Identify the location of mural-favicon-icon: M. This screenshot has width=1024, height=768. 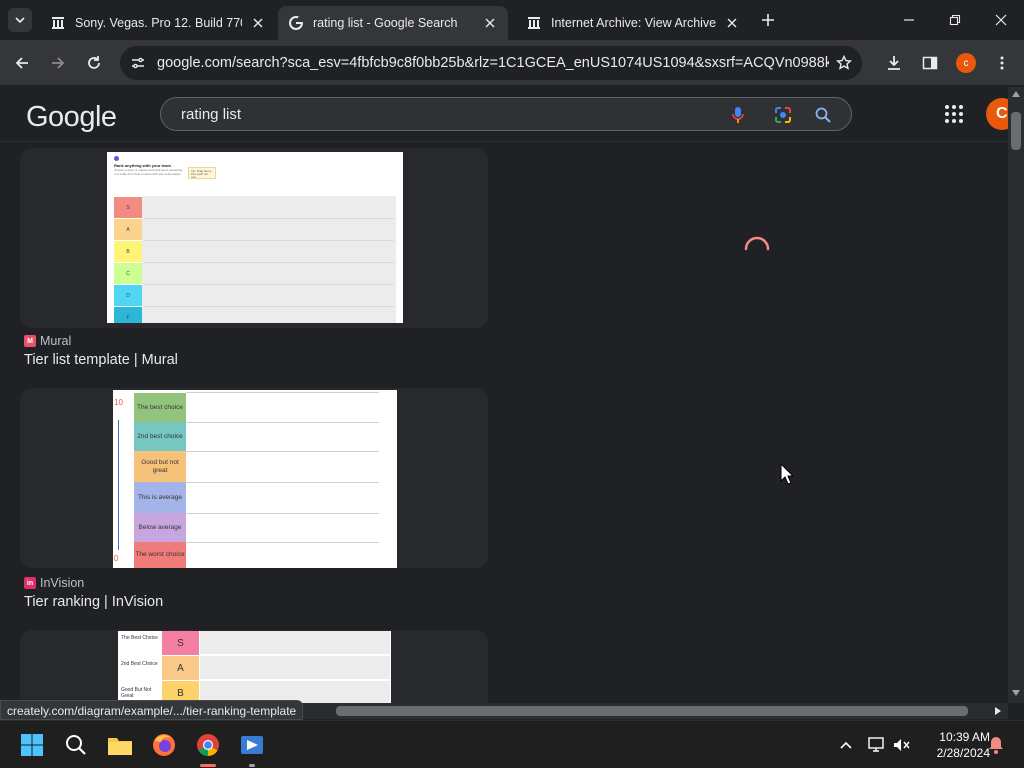
(30, 341).